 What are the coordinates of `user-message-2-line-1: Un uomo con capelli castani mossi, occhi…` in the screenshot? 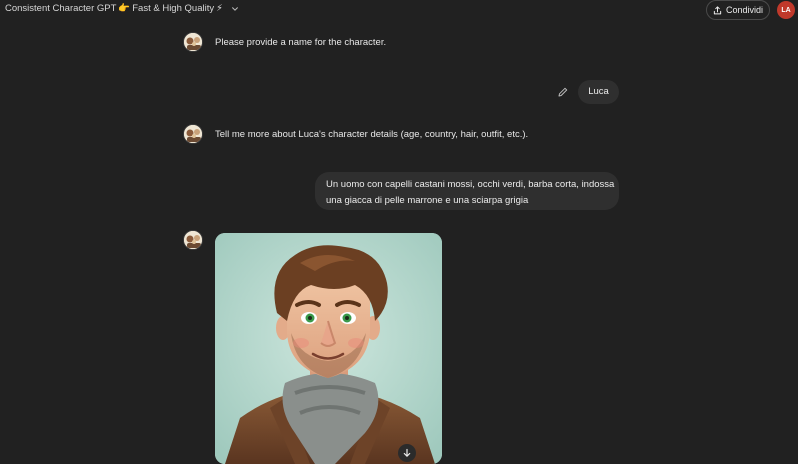 It's located at (470, 184).